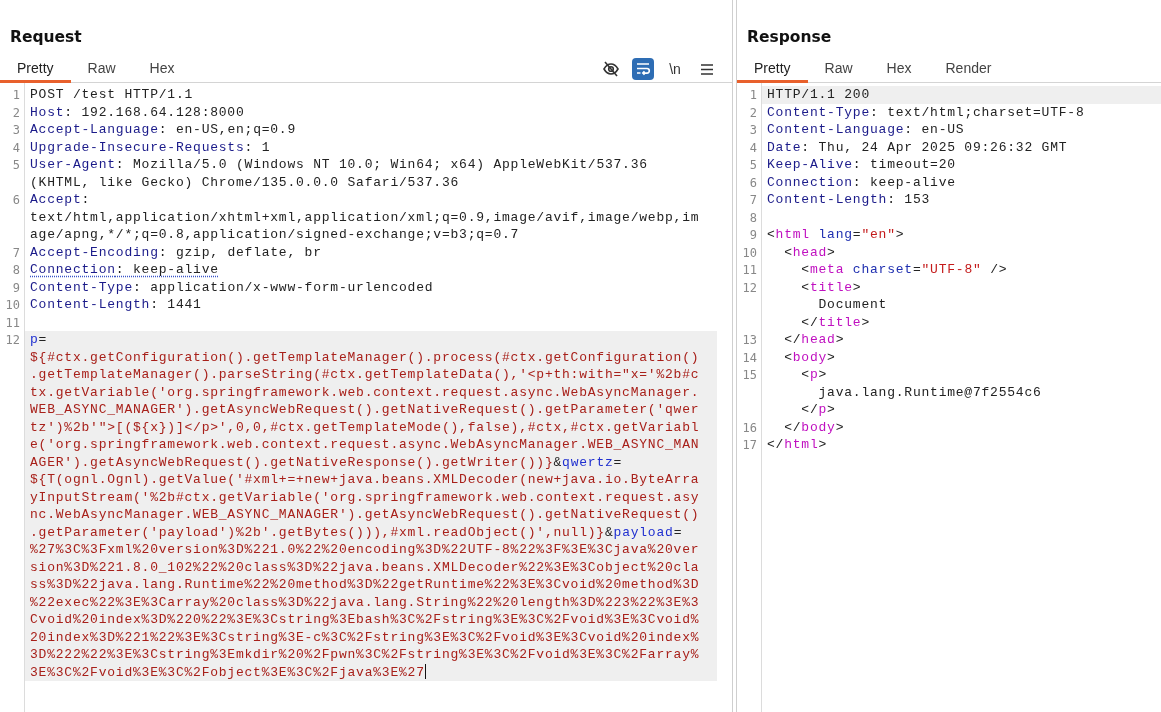  Describe the element at coordinates (150, 147) in the screenshot. I see `code-line: Upgrade-Insecure-Requests: 1` at that location.